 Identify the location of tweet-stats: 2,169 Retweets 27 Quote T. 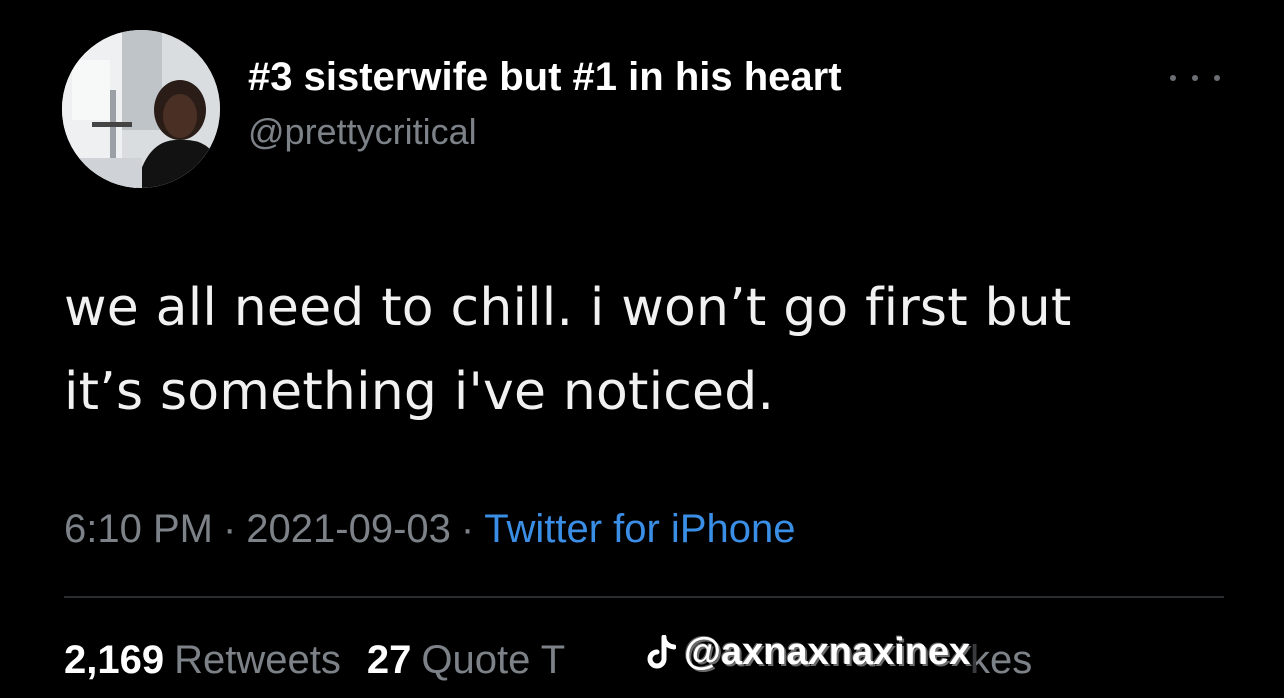
(314, 660).